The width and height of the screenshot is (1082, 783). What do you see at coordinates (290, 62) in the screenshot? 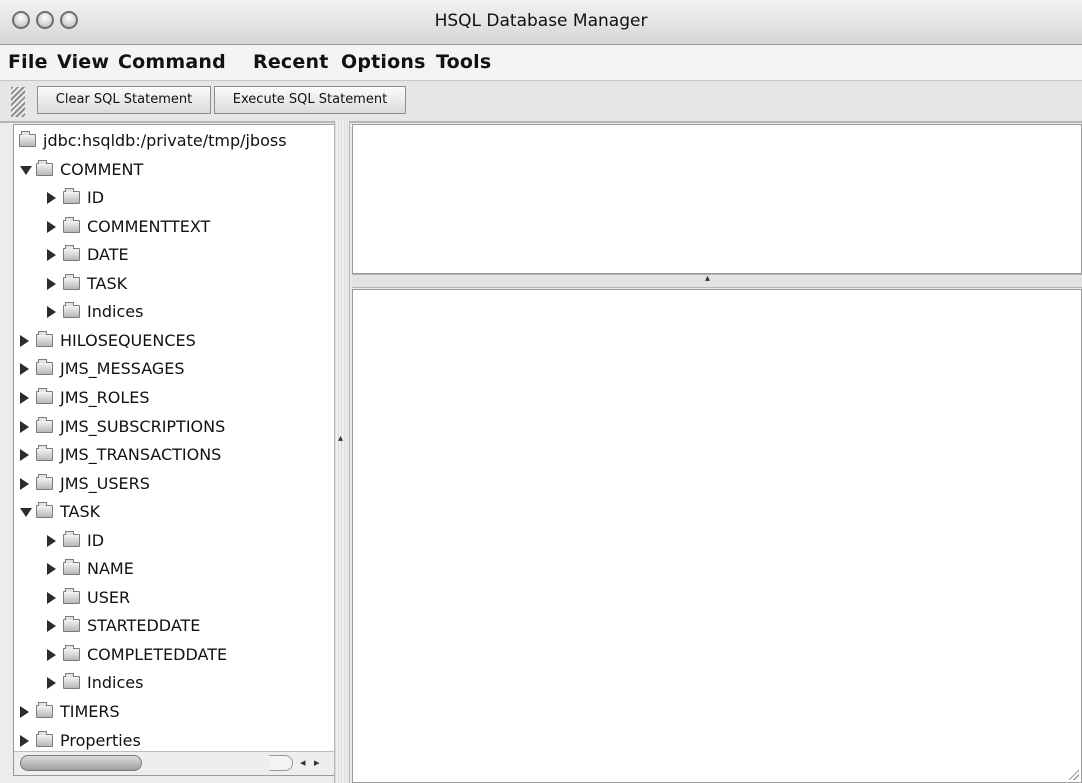
I see `menu-recent: Recent` at bounding box center [290, 62].